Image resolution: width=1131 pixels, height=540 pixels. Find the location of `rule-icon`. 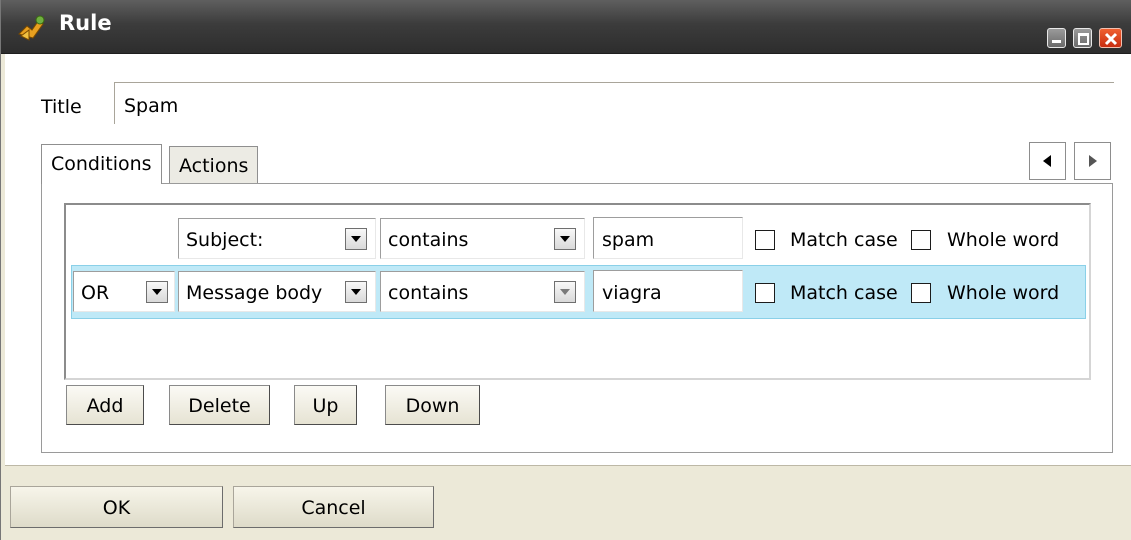

rule-icon is located at coordinates (31, 28).